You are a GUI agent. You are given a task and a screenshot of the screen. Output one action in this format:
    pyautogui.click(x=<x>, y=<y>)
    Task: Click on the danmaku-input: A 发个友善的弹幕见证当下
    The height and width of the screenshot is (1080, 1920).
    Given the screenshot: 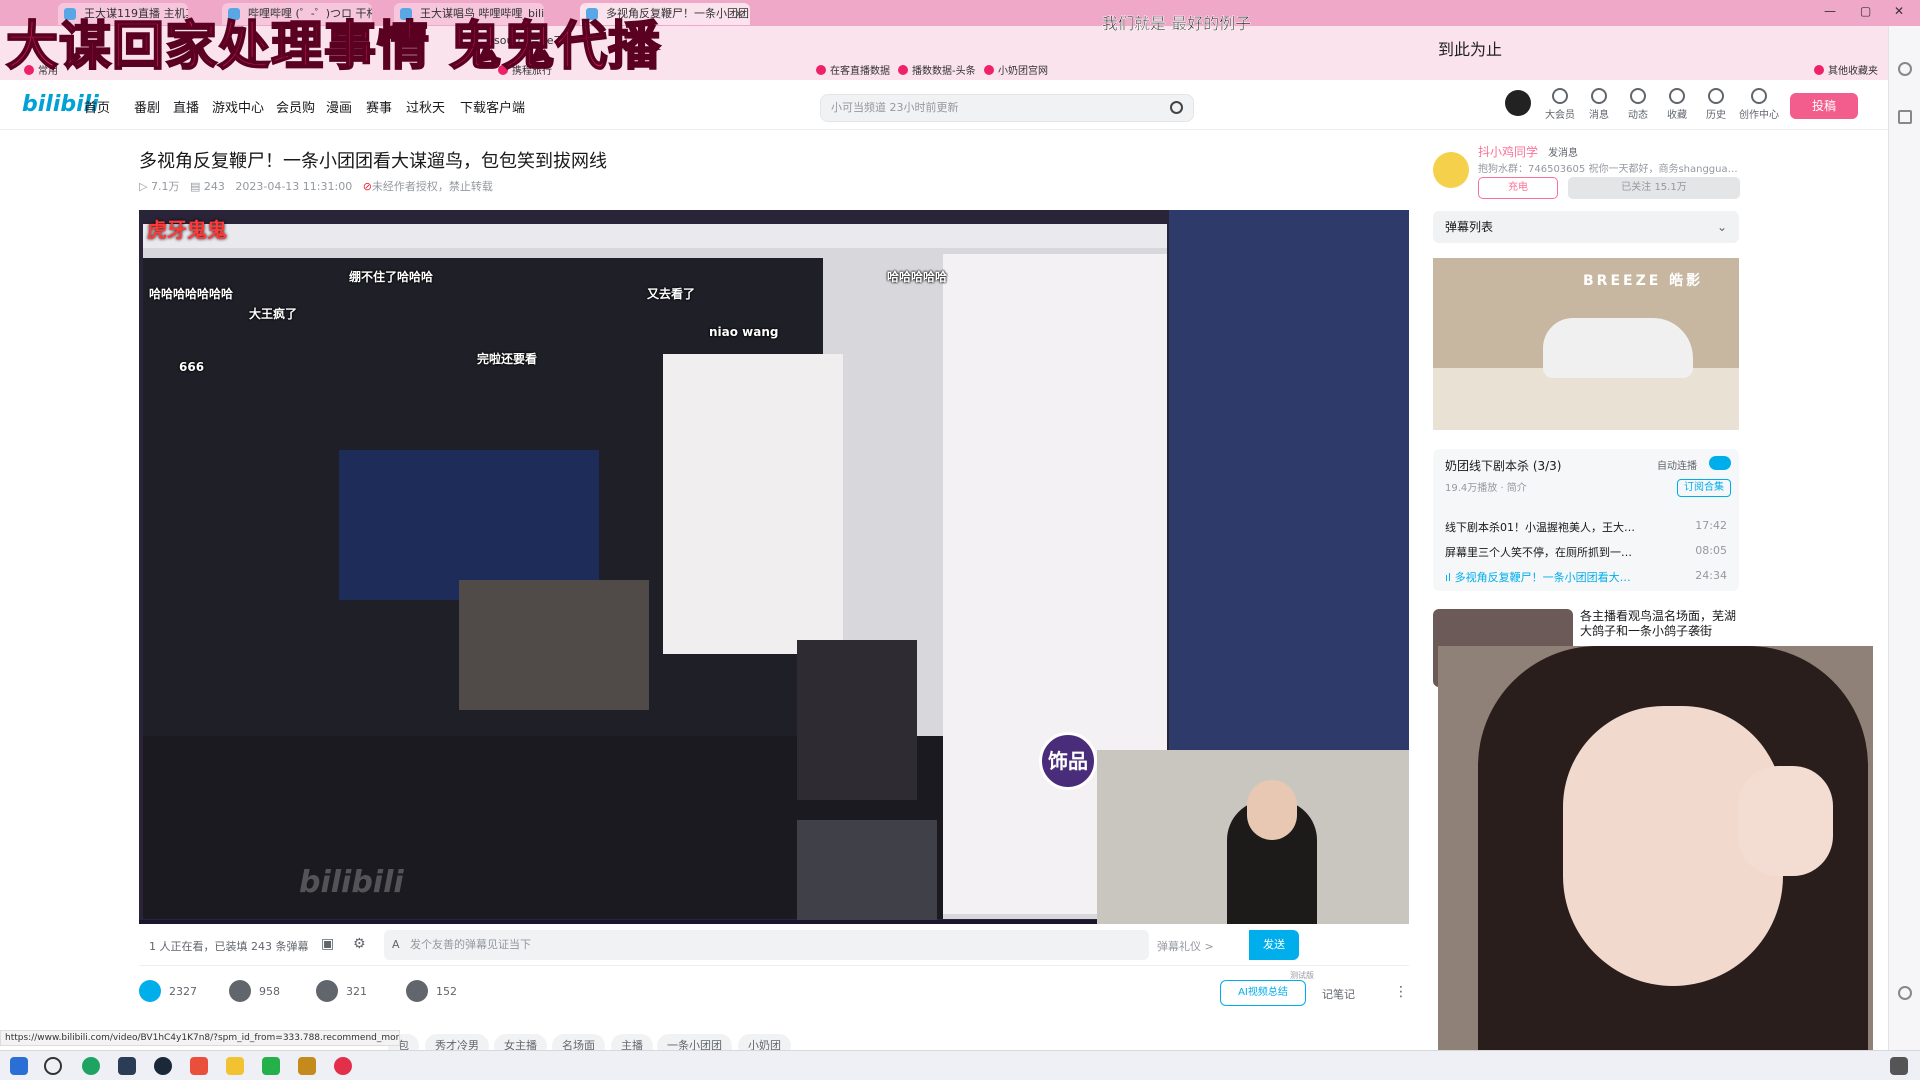 What is the action you would take?
    pyautogui.click(x=766, y=945)
    